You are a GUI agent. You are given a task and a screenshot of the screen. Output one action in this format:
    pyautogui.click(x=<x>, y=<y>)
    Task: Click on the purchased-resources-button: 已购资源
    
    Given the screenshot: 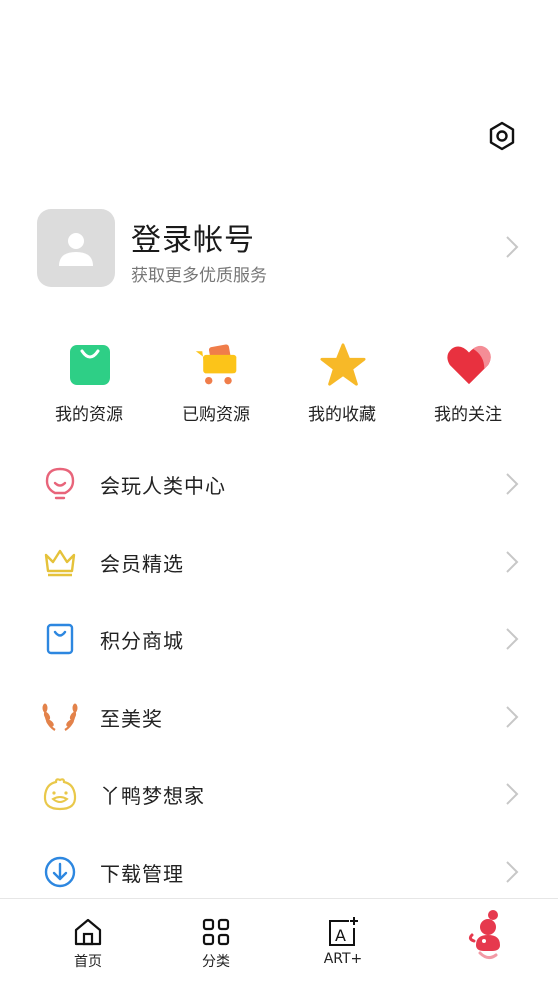 What is the action you would take?
    pyautogui.click(x=216, y=385)
    